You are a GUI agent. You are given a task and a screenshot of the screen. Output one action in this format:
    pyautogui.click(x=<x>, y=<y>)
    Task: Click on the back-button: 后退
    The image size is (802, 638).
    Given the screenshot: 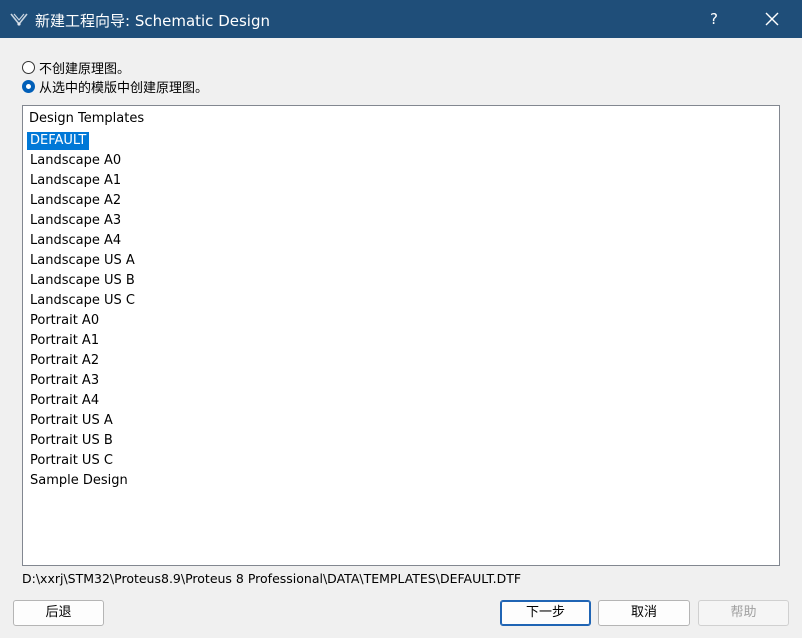 What is the action you would take?
    pyautogui.click(x=58, y=613)
    